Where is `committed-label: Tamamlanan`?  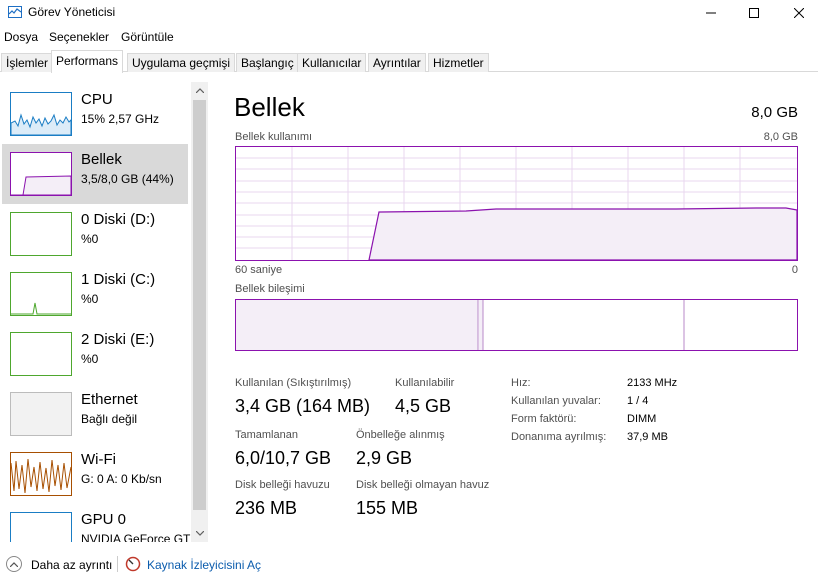 committed-label: Tamamlanan is located at coordinates (266, 435).